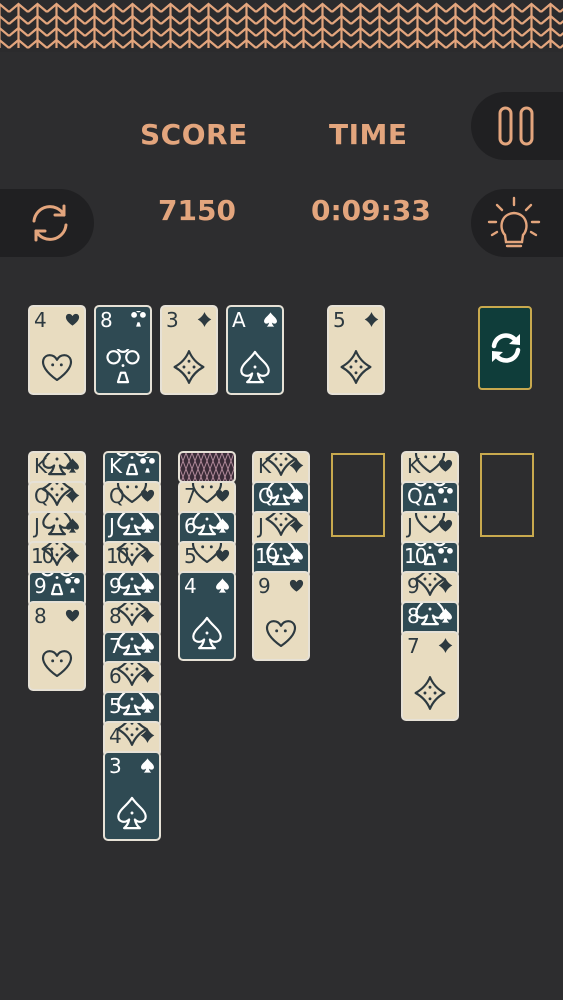 This screenshot has width=563, height=1000. I want to click on stock-pile, so click(505, 348).